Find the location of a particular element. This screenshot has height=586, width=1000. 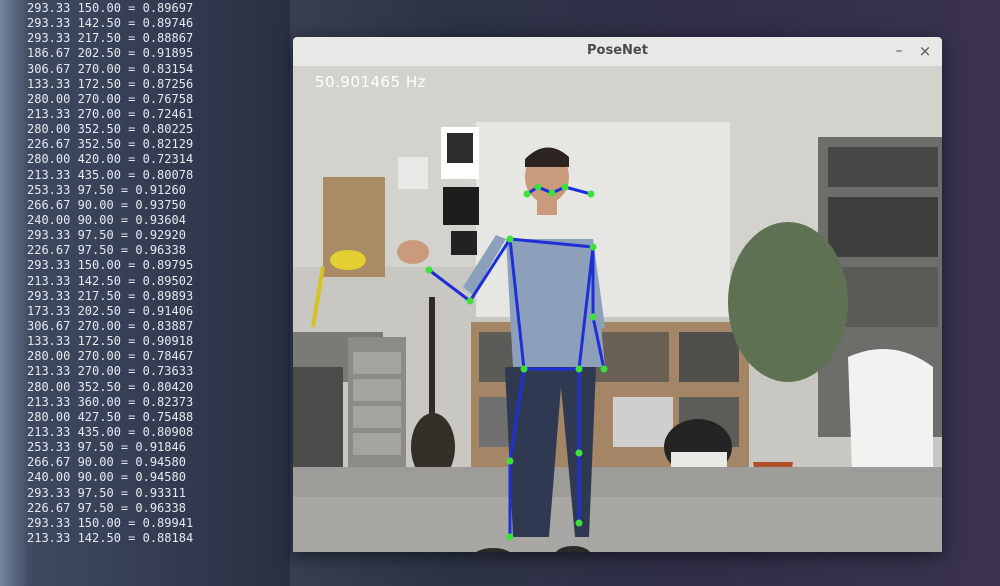

terminal-line: 133.33 172.50 = 0.87256 is located at coordinates (110, 83).